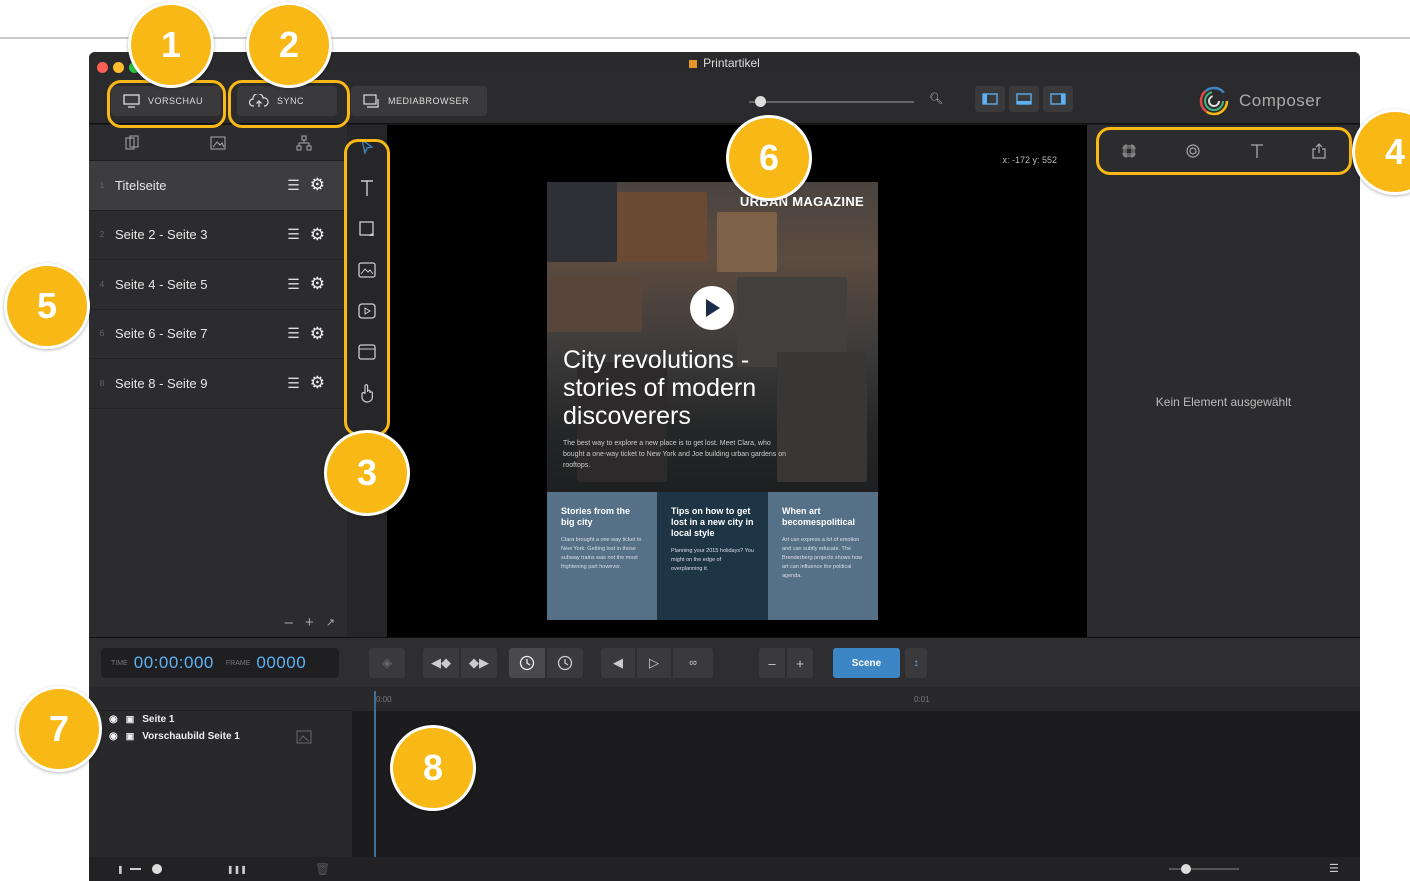 Image resolution: width=1410 pixels, height=881 pixels. Describe the element at coordinates (800, 663) in the screenshot. I see `zoom-in-button: +` at that location.